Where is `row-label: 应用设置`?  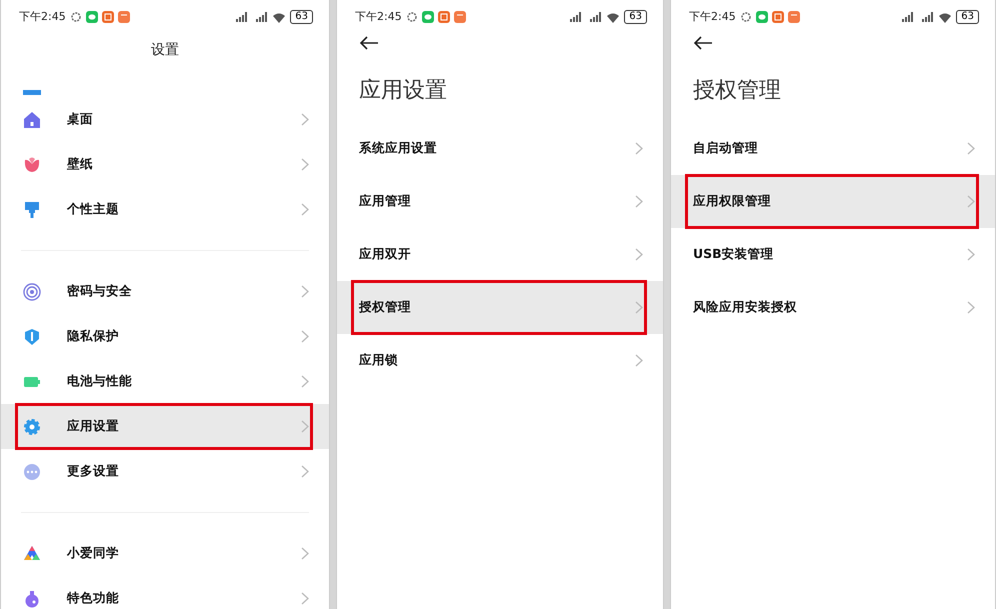 row-label: 应用设置 is located at coordinates (93, 426).